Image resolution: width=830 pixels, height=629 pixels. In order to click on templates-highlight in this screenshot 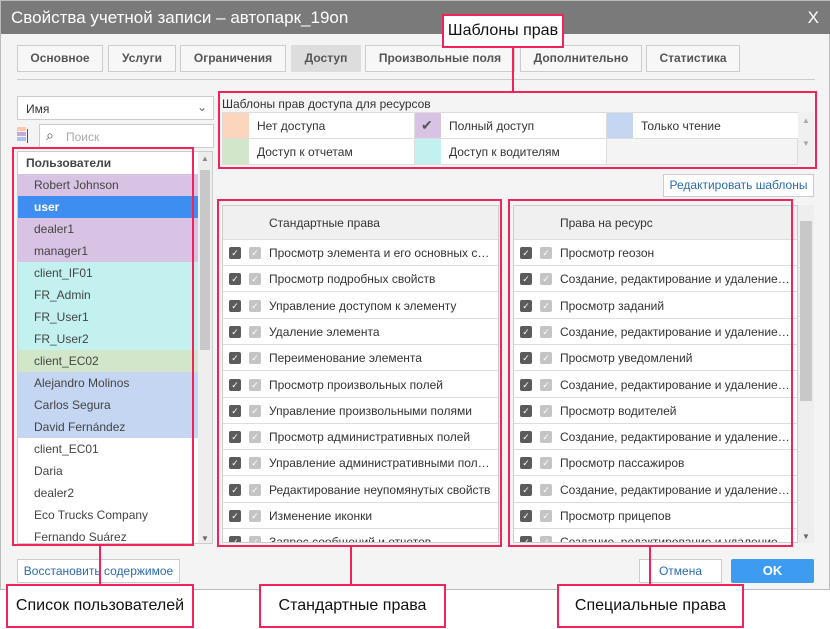, I will do `click(517, 130)`.